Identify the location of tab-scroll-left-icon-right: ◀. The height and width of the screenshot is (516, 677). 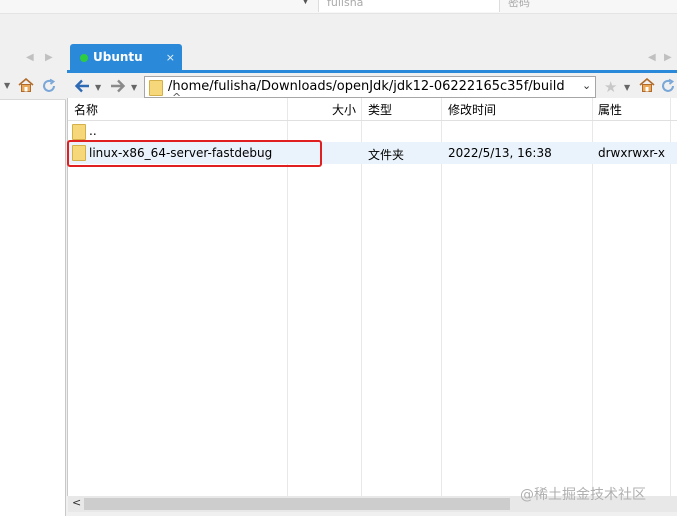
(652, 57).